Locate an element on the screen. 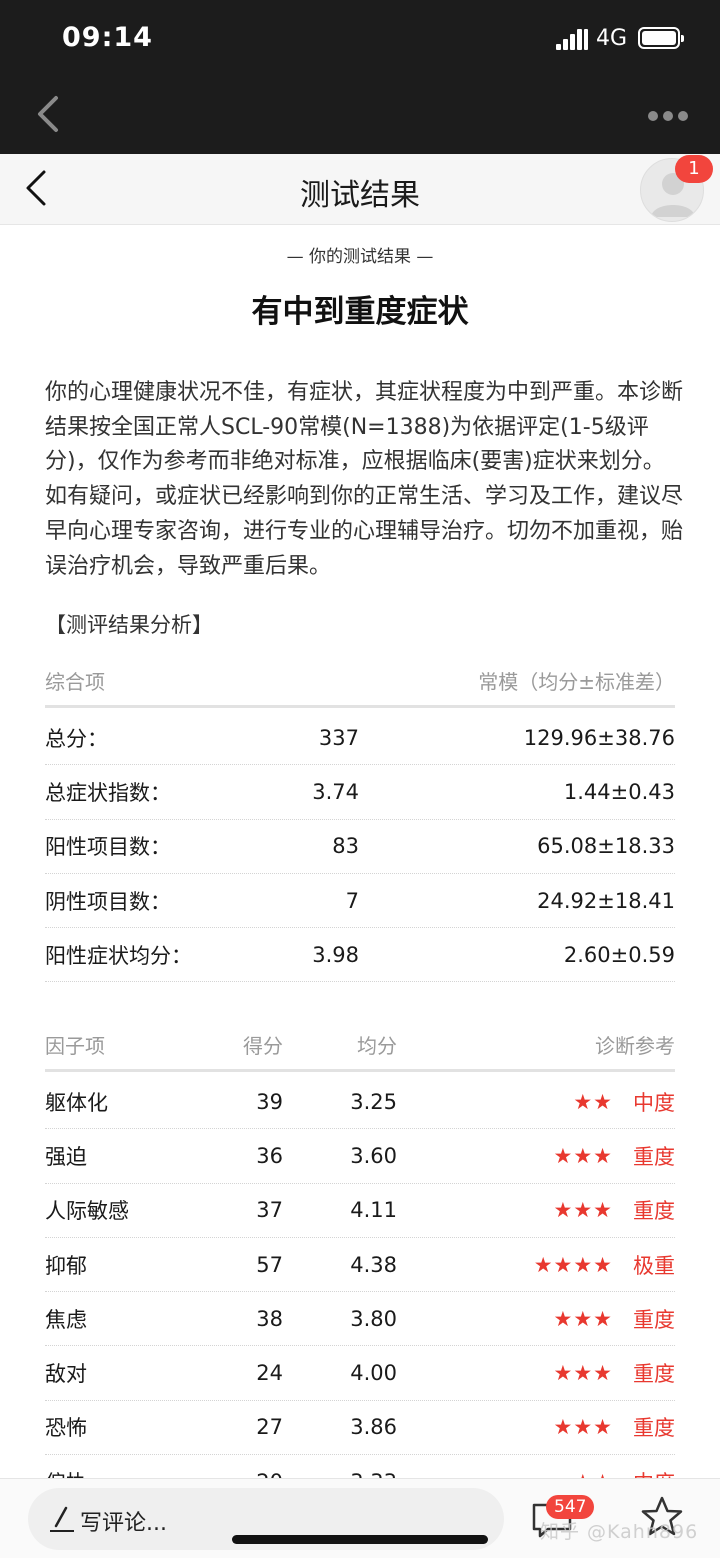  table-row: 恐怖 27 3.86 ★★★ 重度 is located at coordinates (360, 1428).